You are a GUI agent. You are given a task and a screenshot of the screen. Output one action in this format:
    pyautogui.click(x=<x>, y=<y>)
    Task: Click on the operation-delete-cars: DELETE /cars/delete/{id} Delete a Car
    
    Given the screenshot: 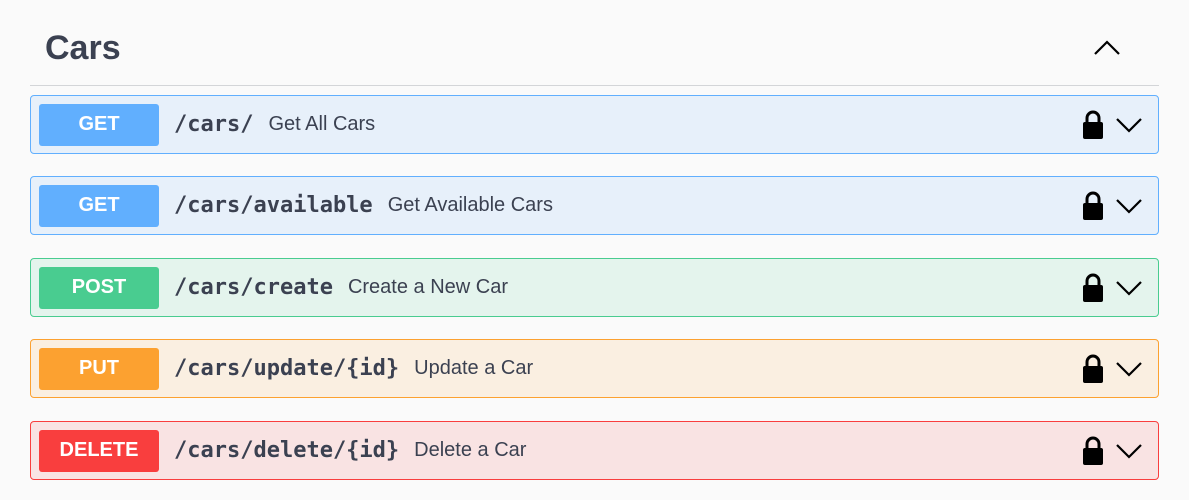 What is the action you would take?
    pyautogui.click(x=594, y=450)
    